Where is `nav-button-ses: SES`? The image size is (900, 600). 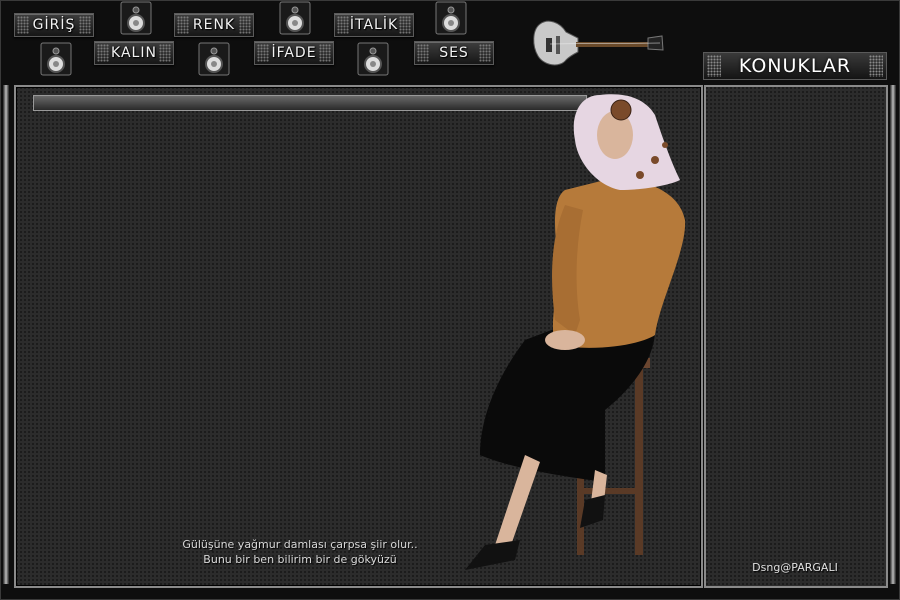 nav-button-ses: SES is located at coordinates (454, 53).